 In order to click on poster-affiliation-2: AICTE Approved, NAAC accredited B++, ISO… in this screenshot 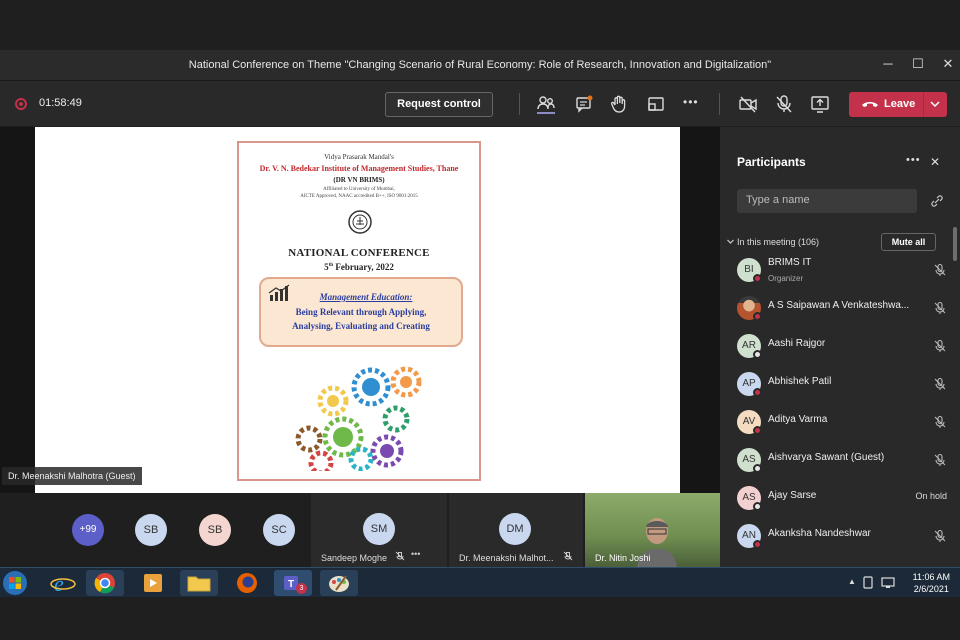, I will do `click(359, 196)`.